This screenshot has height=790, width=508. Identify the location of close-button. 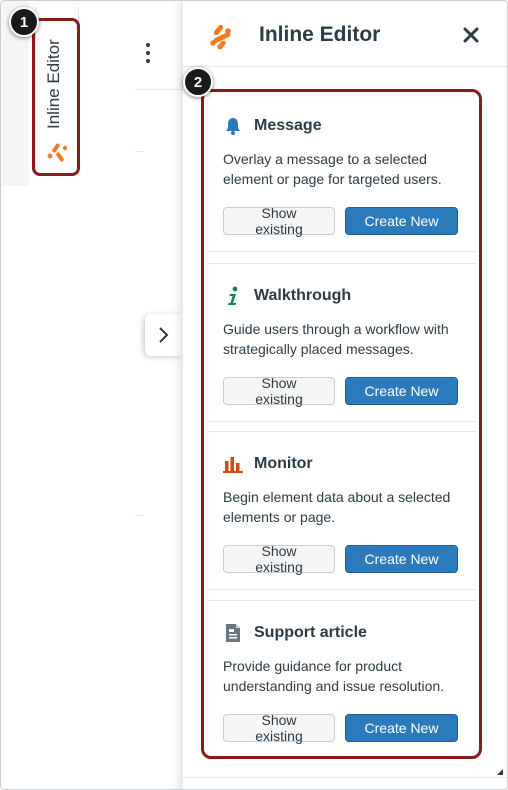
(471, 35).